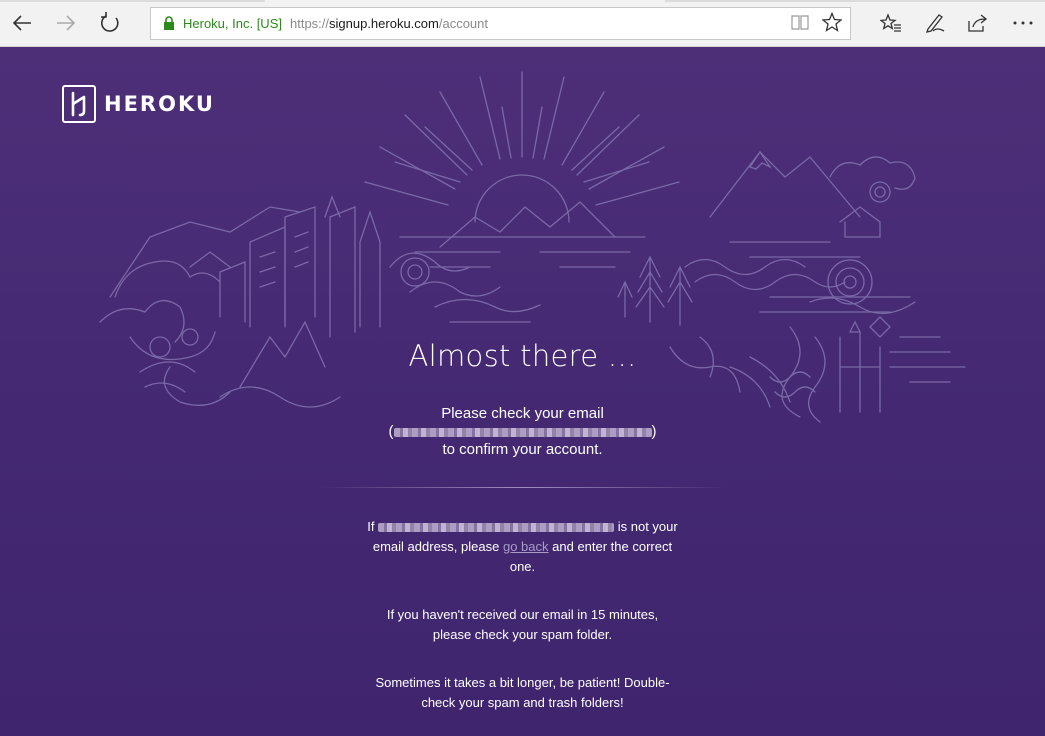 The width and height of the screenshot is (1045, 736). What do you see at coordinates (522, 413) in the screenshot?
I see `check-email-text: Please check your email` at bounding box center [522, 413].